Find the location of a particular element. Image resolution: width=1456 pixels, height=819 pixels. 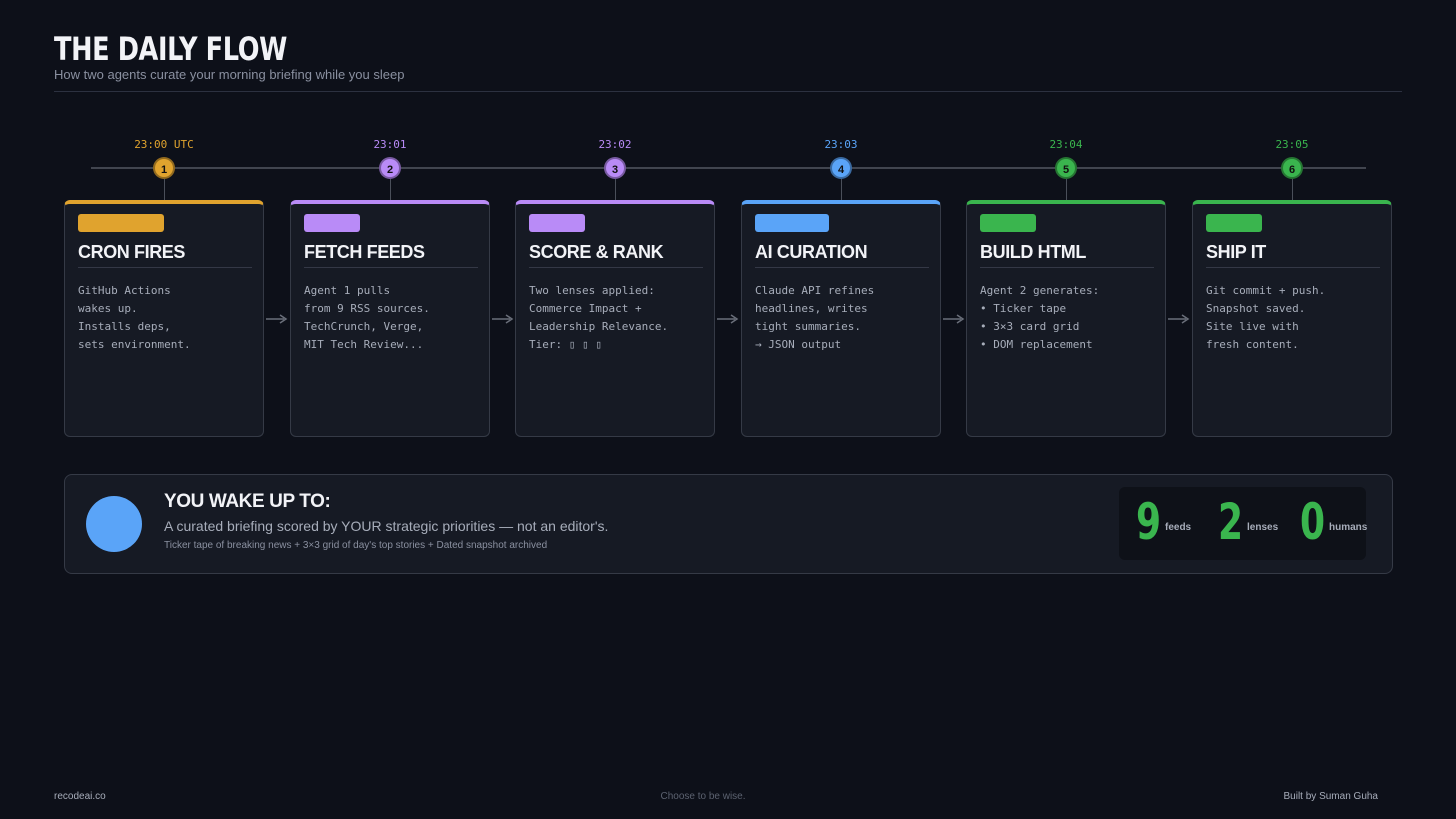

step-5-tag is located at coordinates (1008, 223).